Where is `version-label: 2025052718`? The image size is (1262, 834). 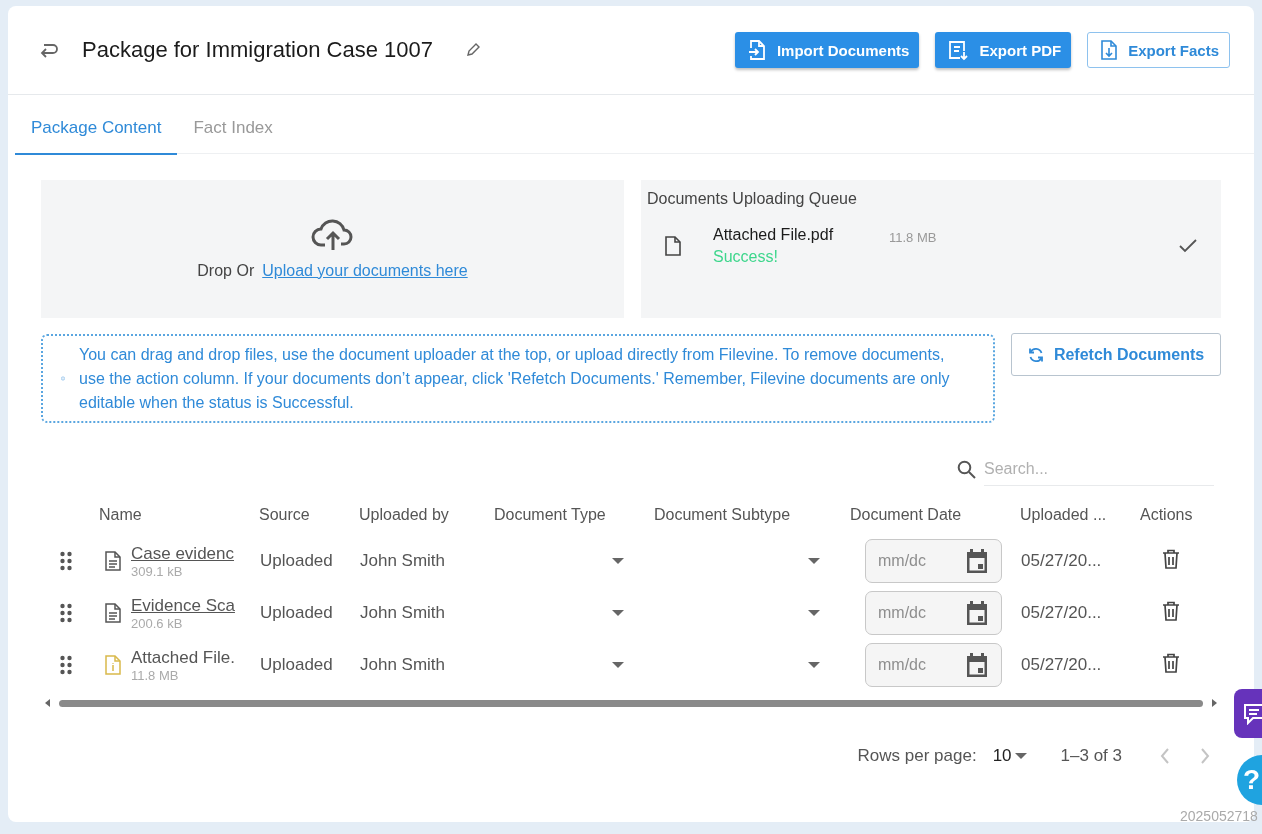 version-label: 2025052718 is located at coordinates (1219, 816).